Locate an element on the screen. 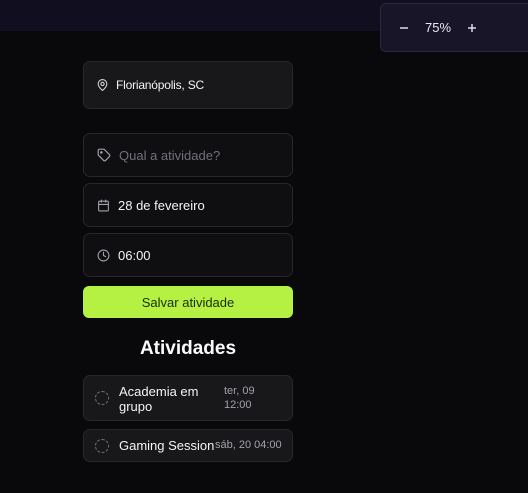 The width and height of the screenshot is (528, 493). date-field: 28 de fevereiro is located at coordinates (188, 205).